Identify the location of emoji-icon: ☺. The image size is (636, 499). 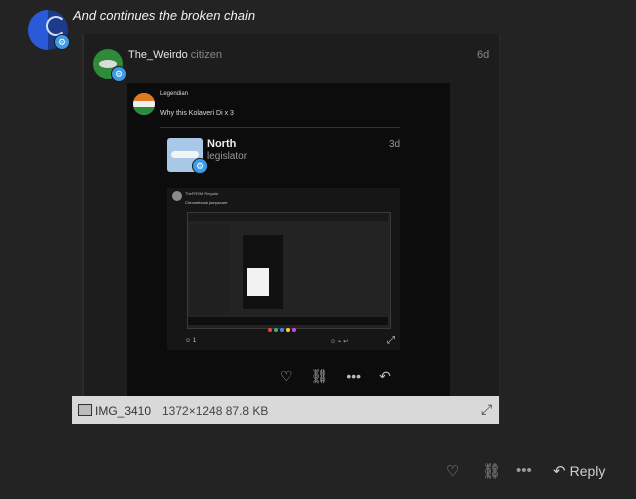
(188, 341).